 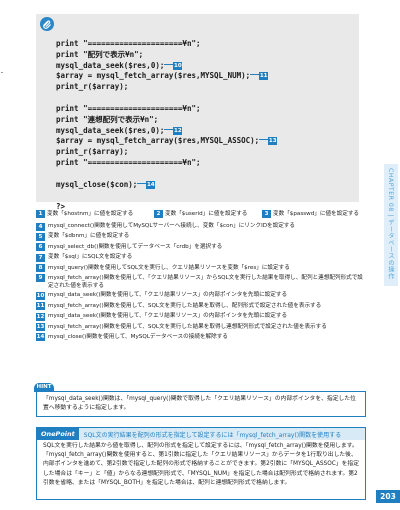 I want to click on legend-text: 変数「$hostnm」に値を設定する, so click(x=90, y=214).